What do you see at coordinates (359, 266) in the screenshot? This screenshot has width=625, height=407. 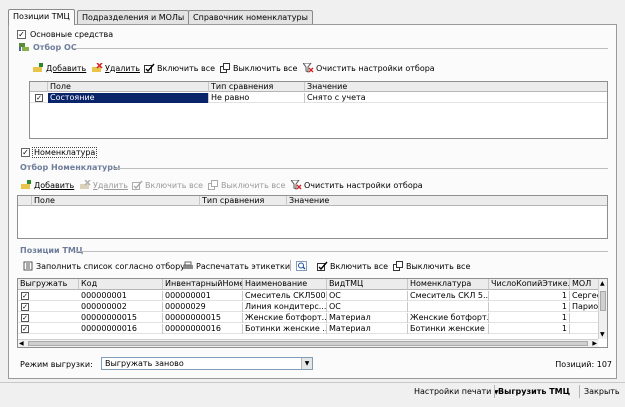 I see `items-enable-all-label: Включить все` at bounding box center [359, 266].